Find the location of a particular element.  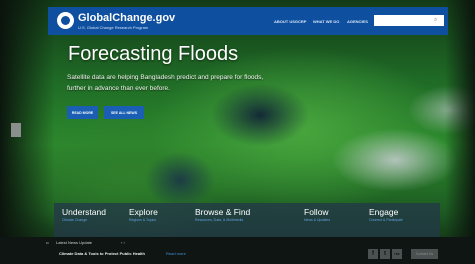

rss-icon: rss is located at coordinates (397, 254).